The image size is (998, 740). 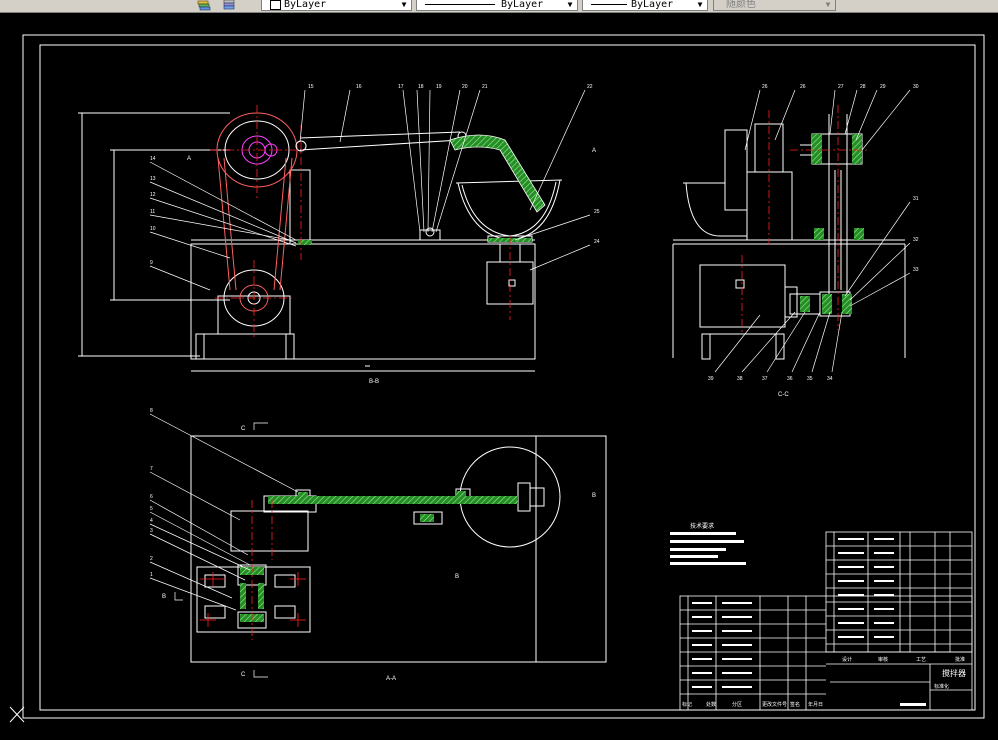 I want to click on callout-label: 14, so click(x=153, y=159).